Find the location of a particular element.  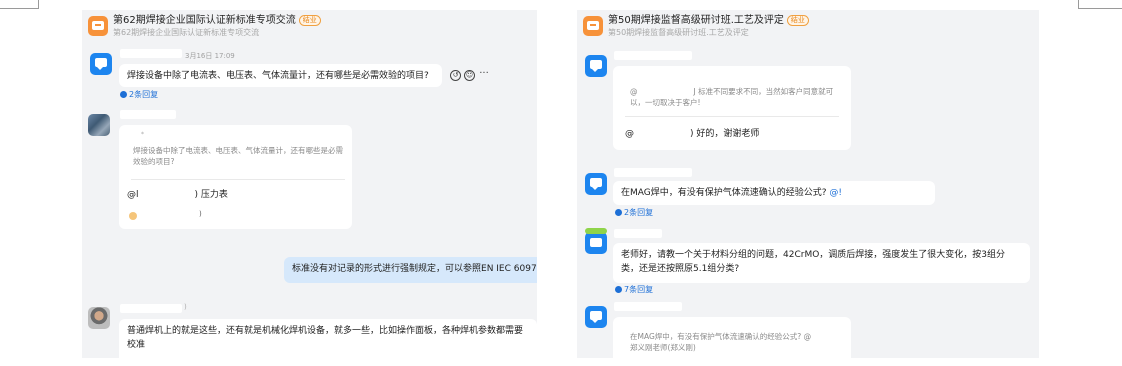

reply-text: @) 好的，谢谢老师 is located at coordinates (692, 134).